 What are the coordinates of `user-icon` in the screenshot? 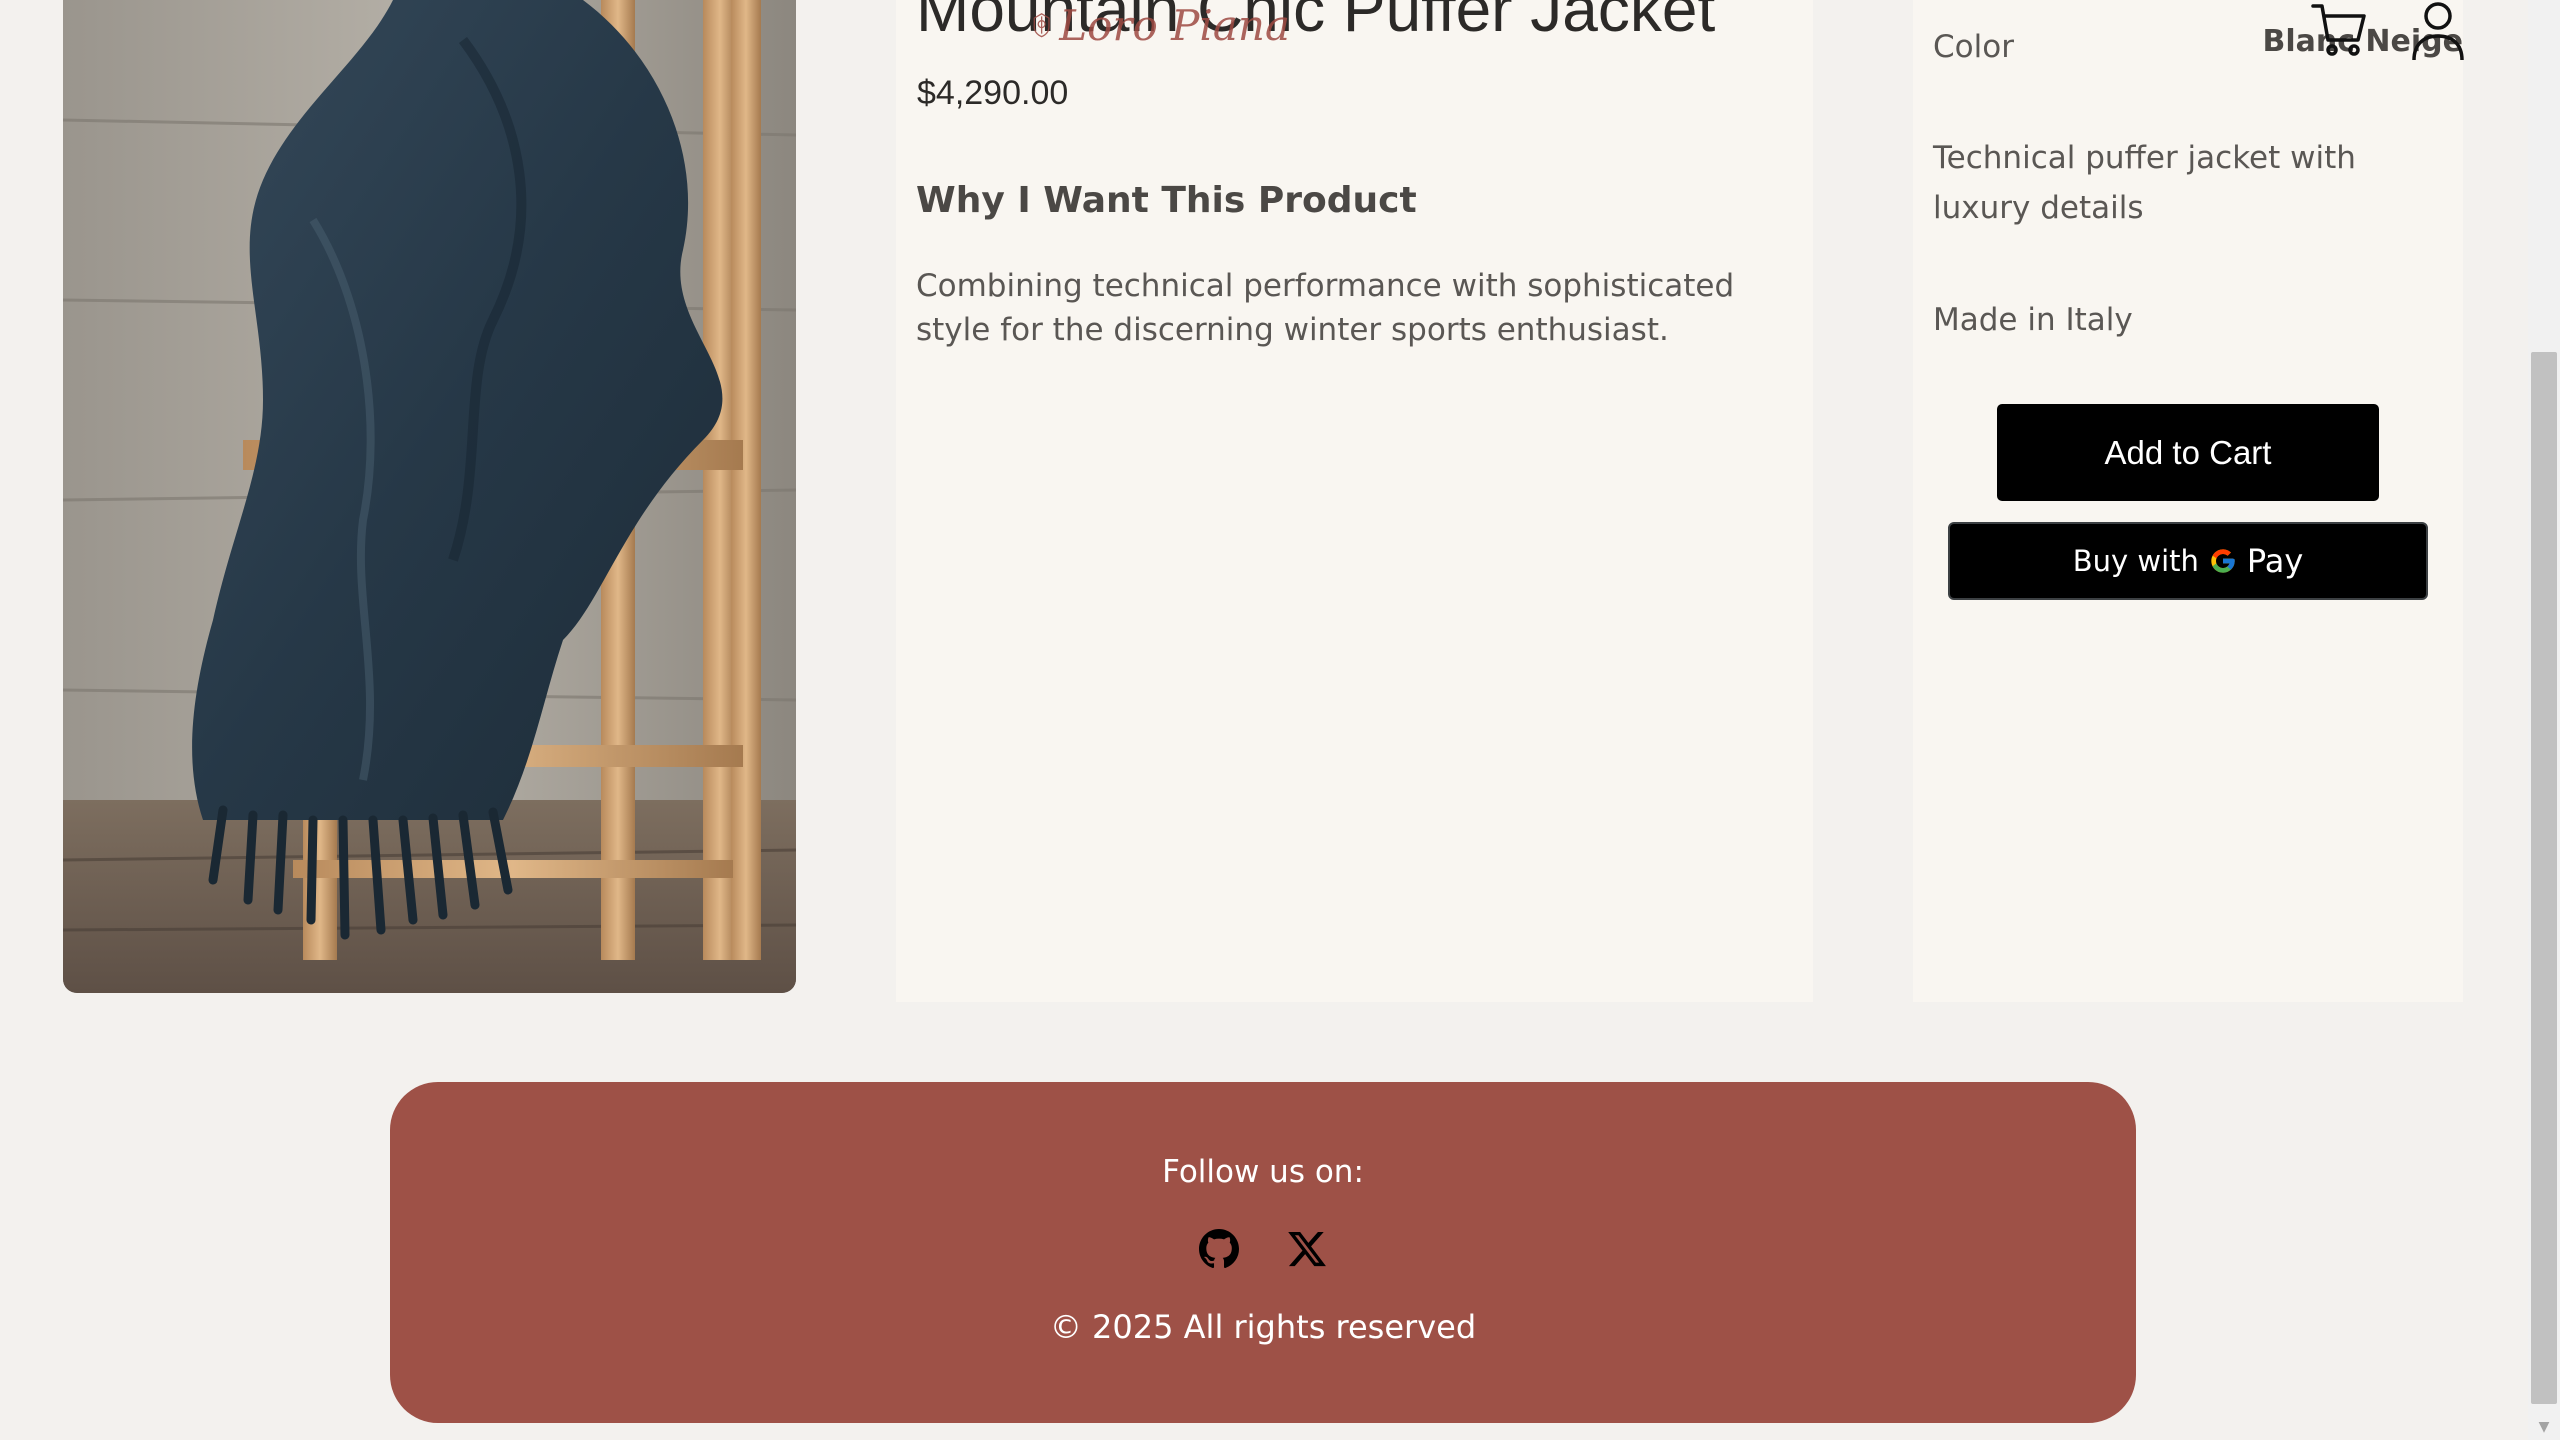 It's located at (2438, 31).